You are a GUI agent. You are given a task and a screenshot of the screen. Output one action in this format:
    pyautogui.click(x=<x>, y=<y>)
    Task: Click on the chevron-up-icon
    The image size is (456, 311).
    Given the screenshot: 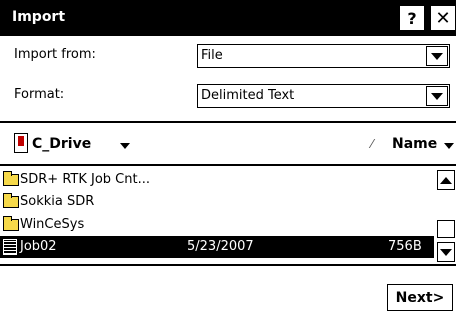 What is the action you would take?
    pyautogui.click(x=446, y=180)
    